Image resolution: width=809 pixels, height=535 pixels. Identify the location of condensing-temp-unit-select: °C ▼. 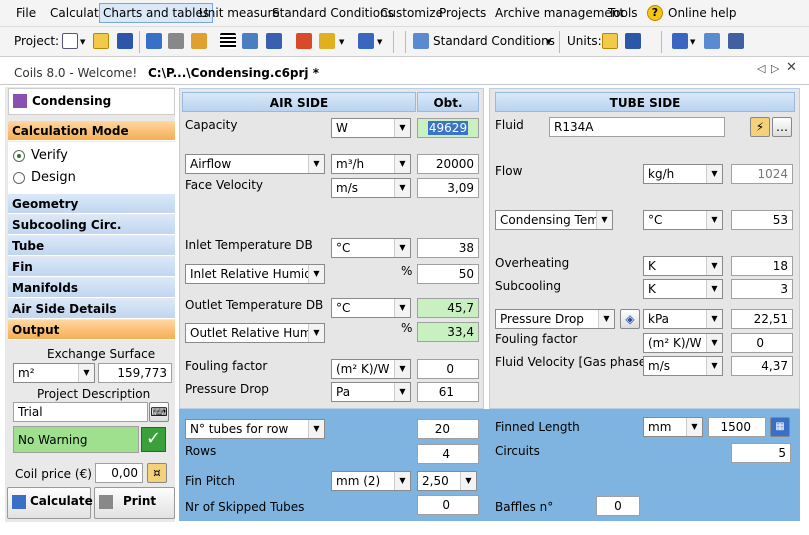
(683, 220).